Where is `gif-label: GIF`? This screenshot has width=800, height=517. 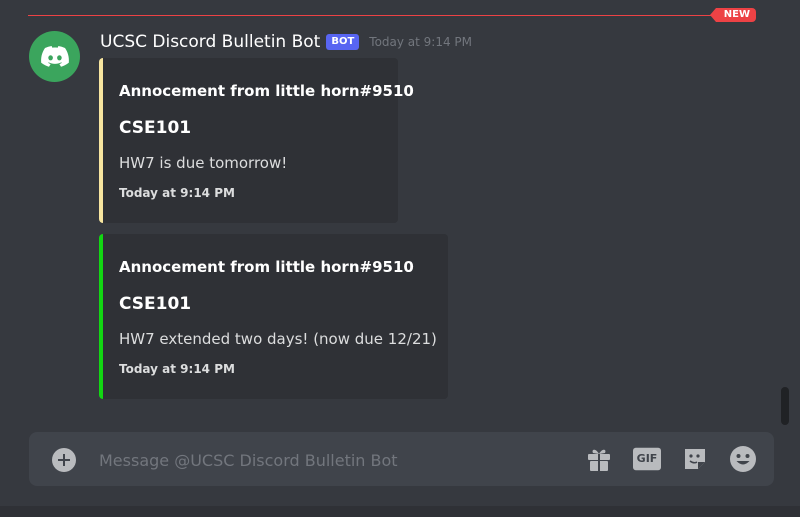 gif-label: GIF is located at coordinates (647, 458).